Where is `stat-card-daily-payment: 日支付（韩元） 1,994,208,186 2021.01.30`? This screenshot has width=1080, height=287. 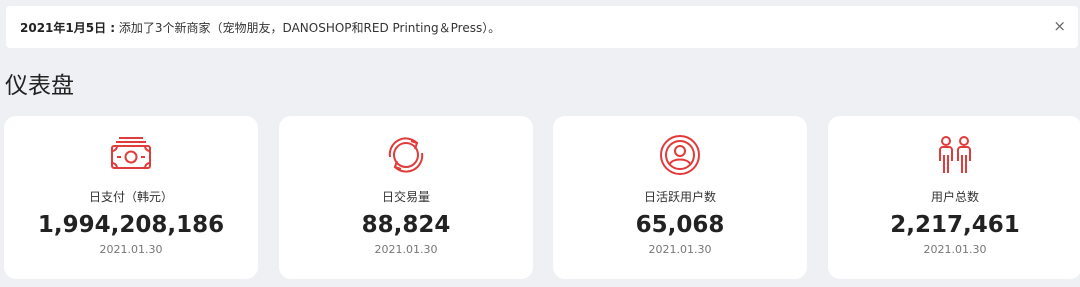 stat-card-daily-payment: 日支付（韩元） 1,994,208,186 2021.01.30 is located at coordinates (131, 197).